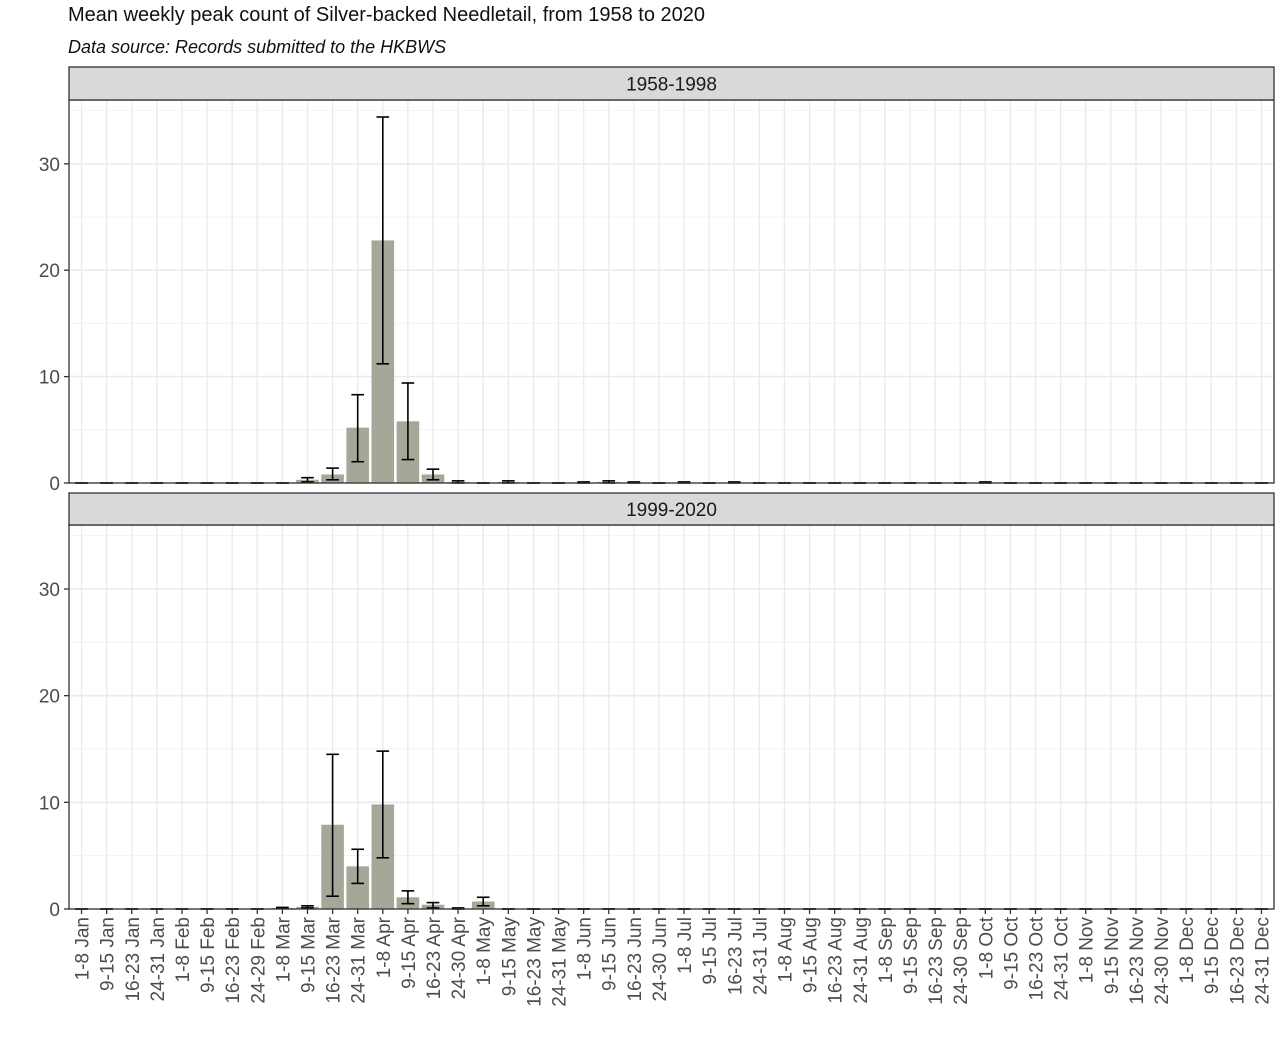  I want to click on x-tick-label: 1-8 Jan, so click(83, 948).